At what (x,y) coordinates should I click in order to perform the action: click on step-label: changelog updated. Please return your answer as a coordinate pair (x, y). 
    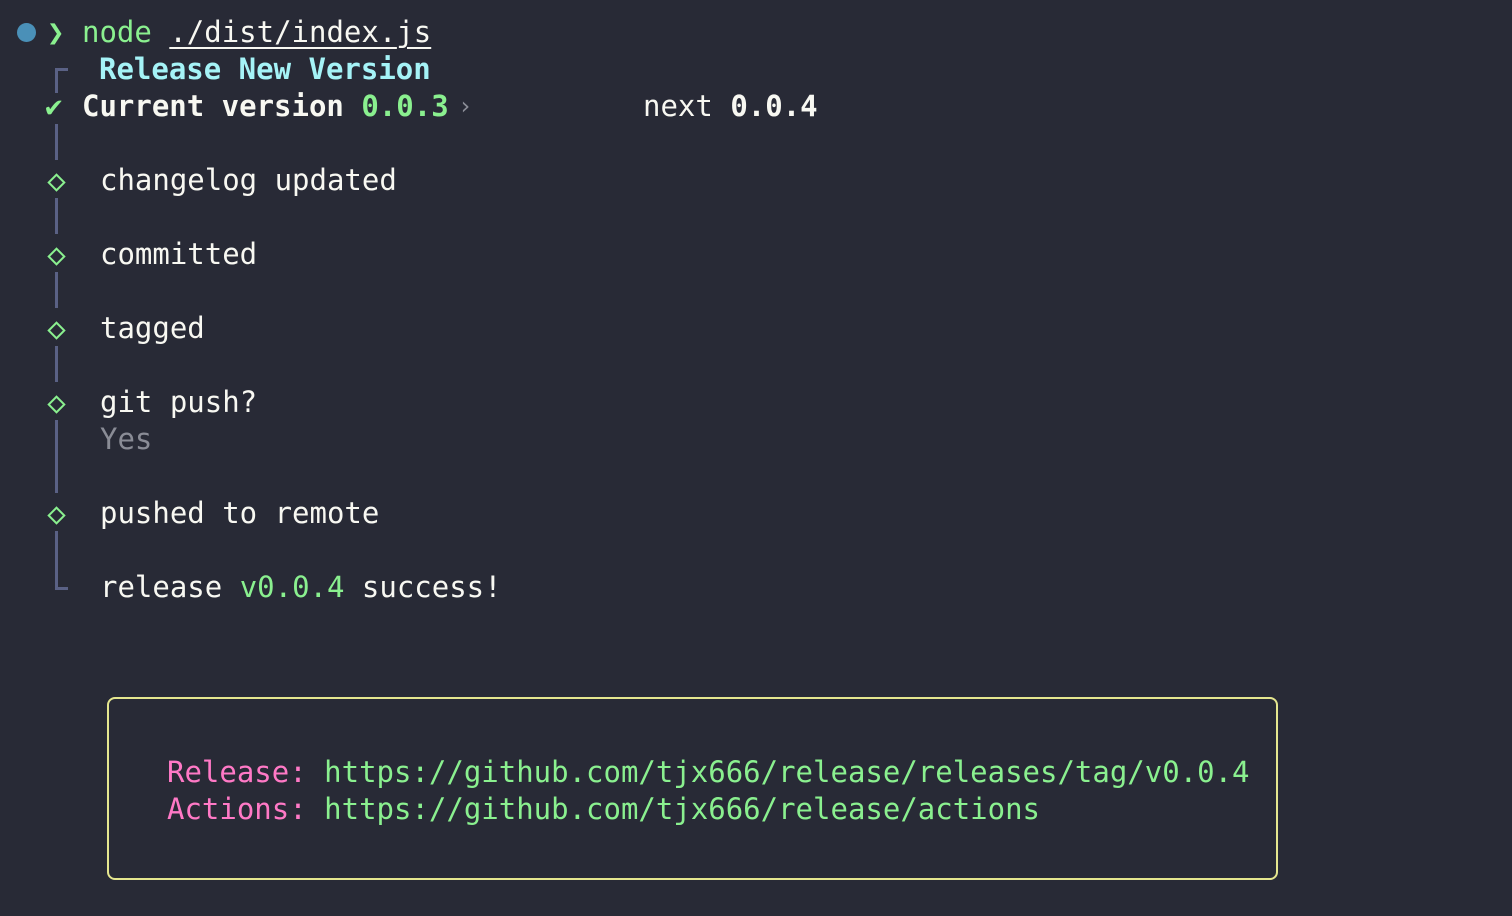
    Looking at the image, I should click on (248, 180).